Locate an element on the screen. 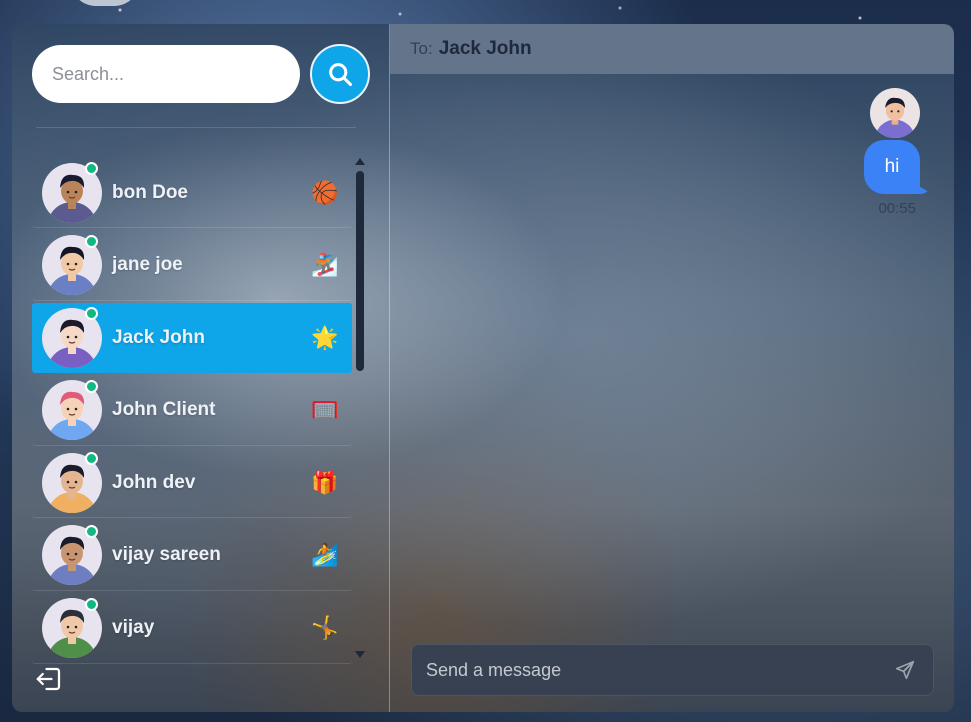  contact-item: vijay sareen 🏄 is located at coordinates (192, 556).